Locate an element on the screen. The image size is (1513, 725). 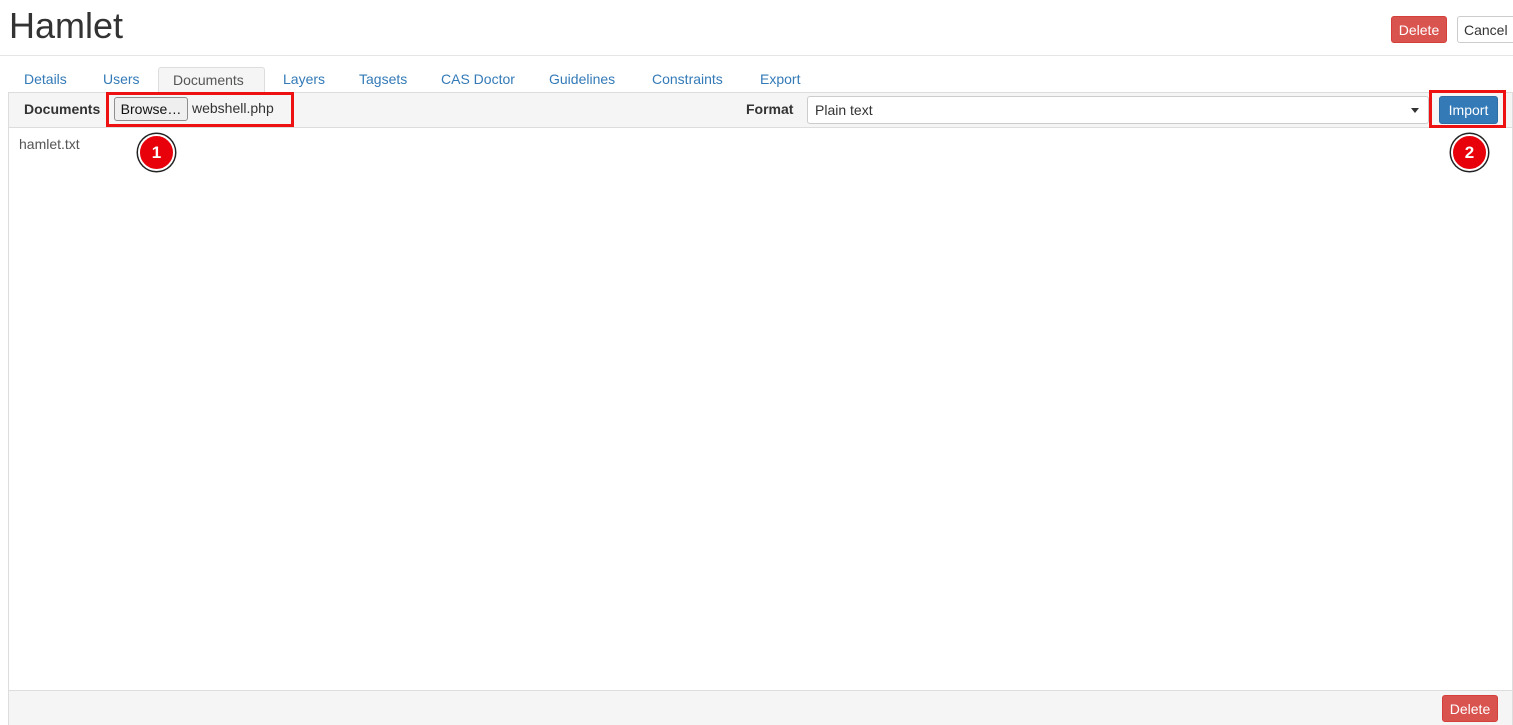
document-list: hamlet.txt is located at coordinates (49, 144).